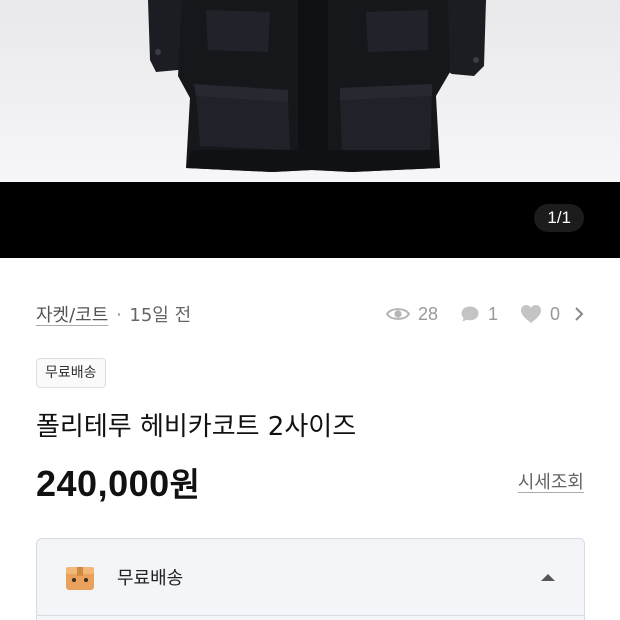  What do you see at coordinates (103, 483) in the screenshot?
I see `price-value: 240,000` at bounding box center [103, 483].